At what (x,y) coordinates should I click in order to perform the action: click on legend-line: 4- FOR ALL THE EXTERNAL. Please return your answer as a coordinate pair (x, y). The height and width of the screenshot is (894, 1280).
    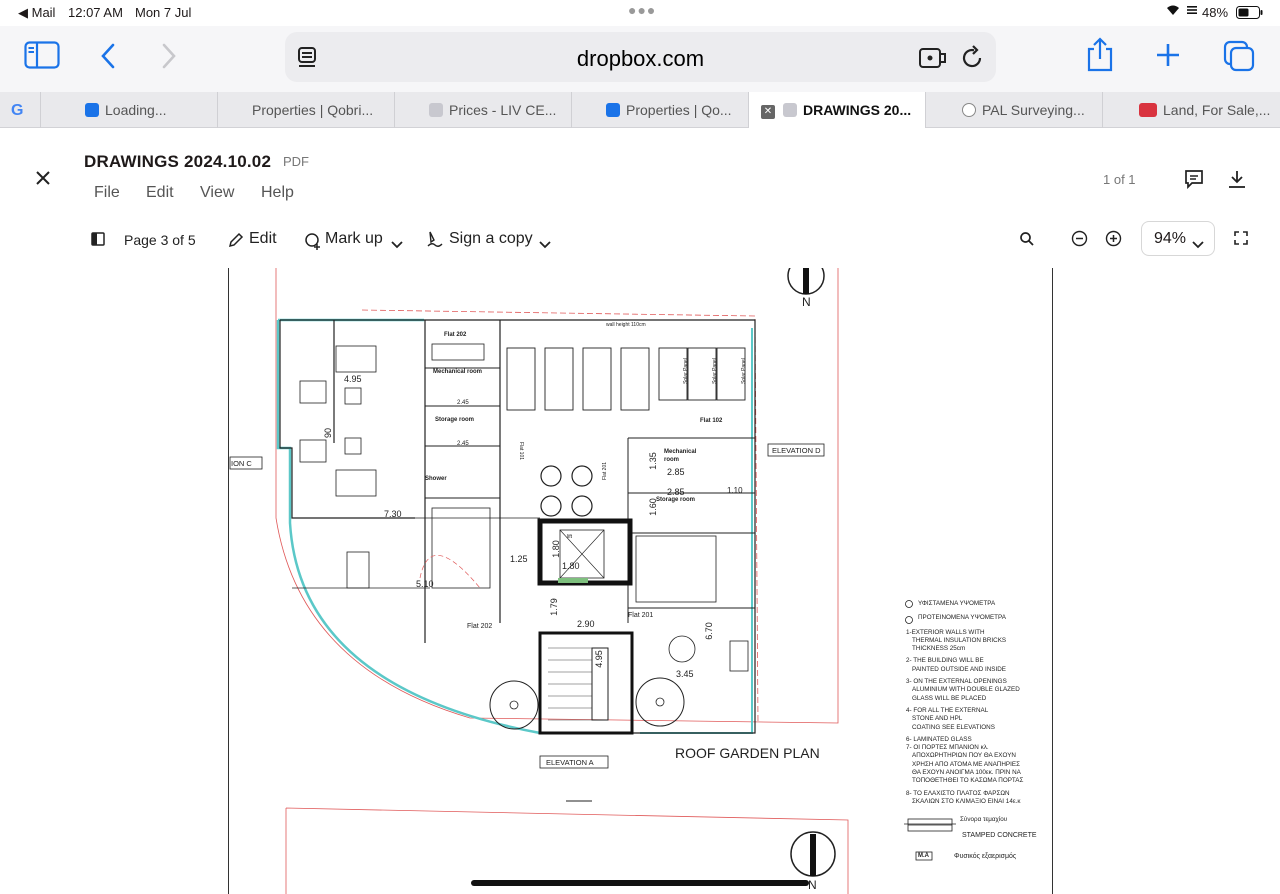
    Looking at the image, I should click on (947, 710).